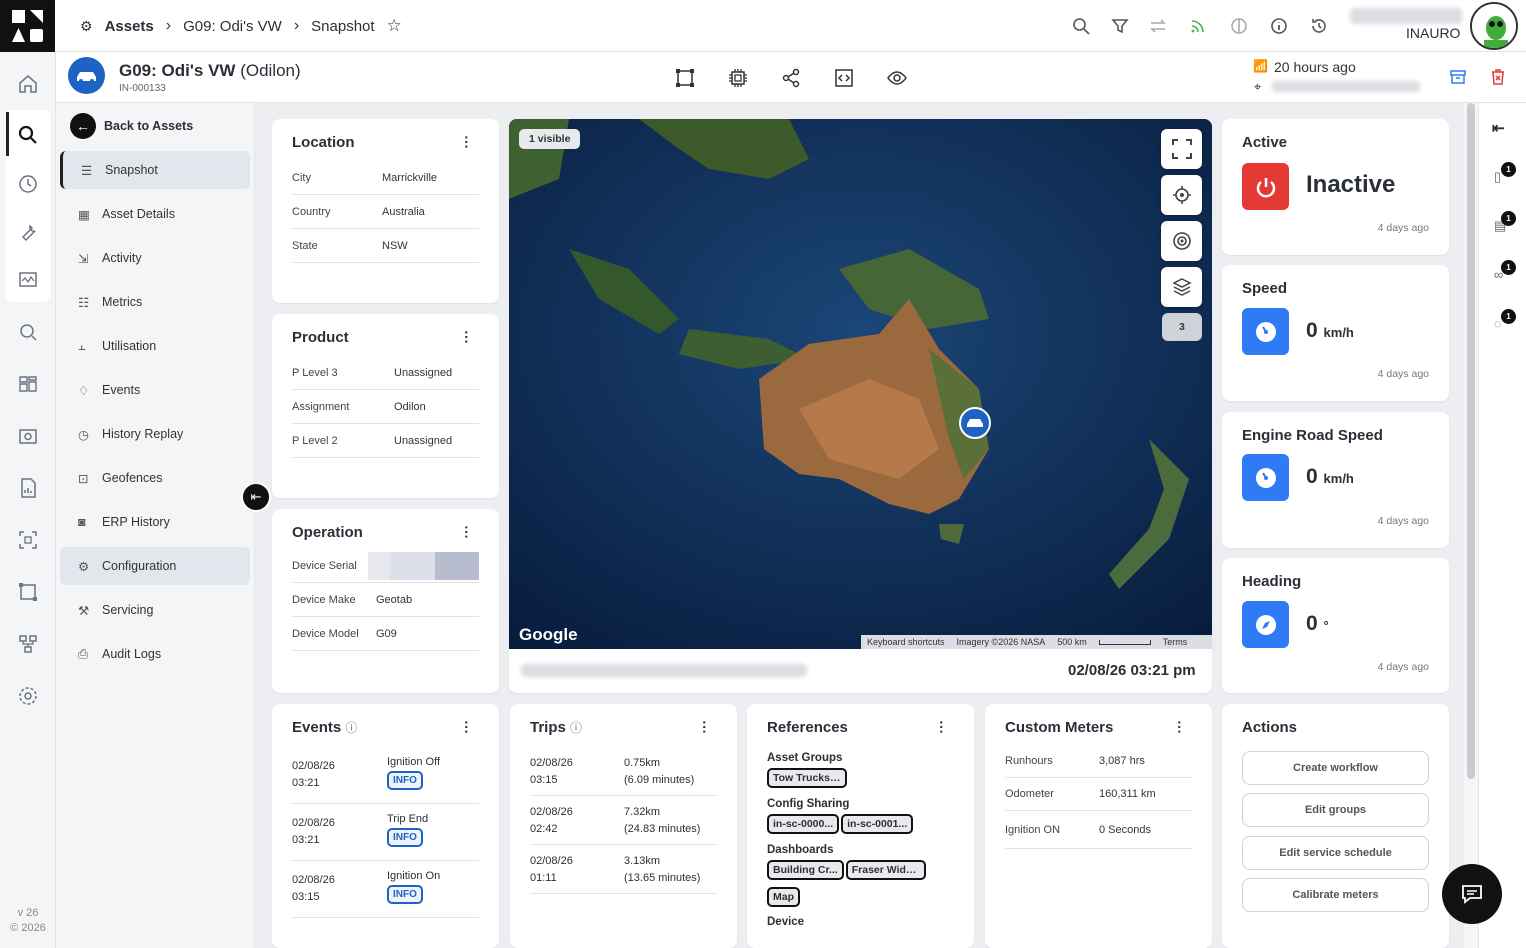  I want to click on sidebar-item-label: Events, so click(121, 390).